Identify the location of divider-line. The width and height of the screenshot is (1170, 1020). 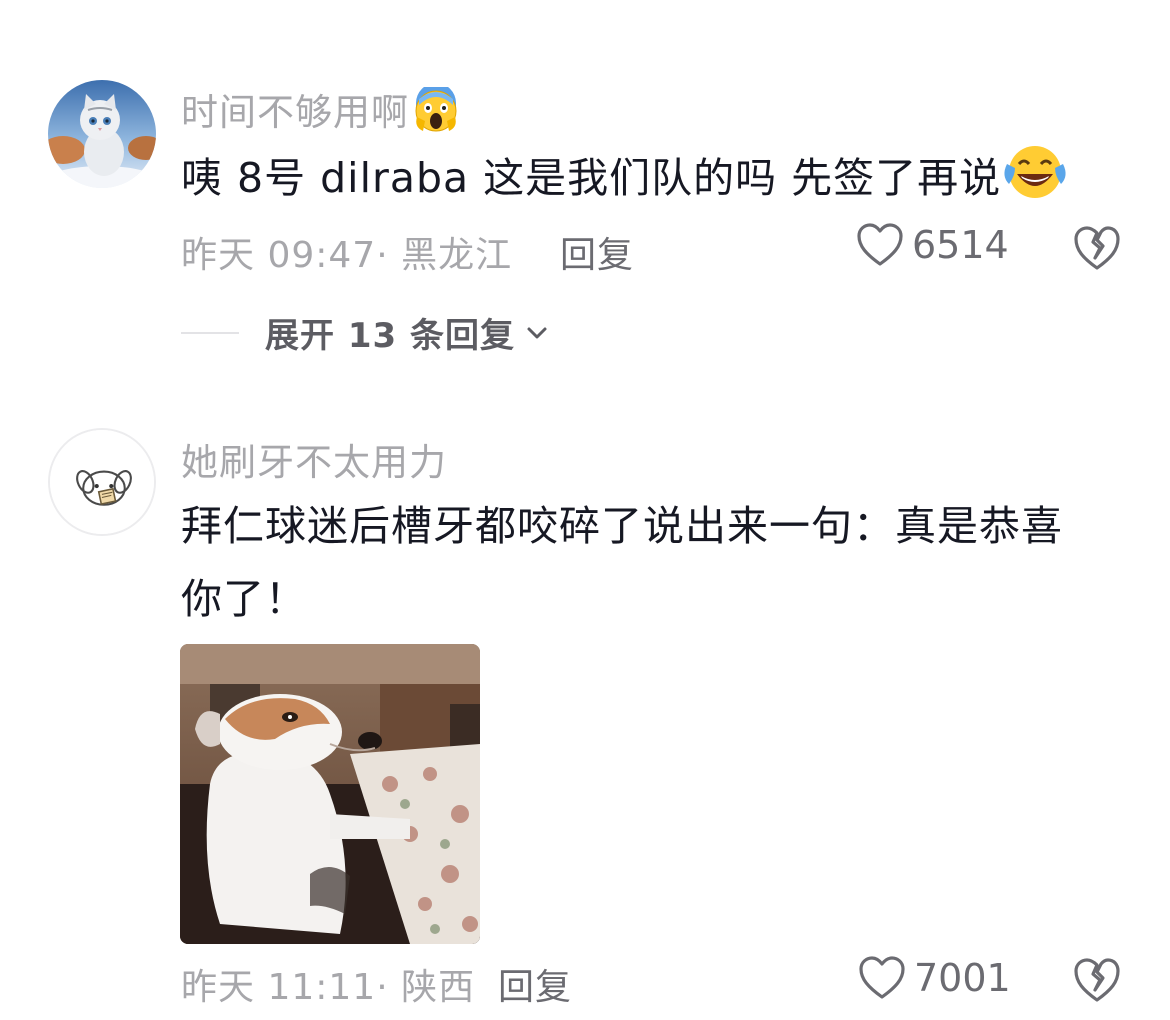
(210, 332).